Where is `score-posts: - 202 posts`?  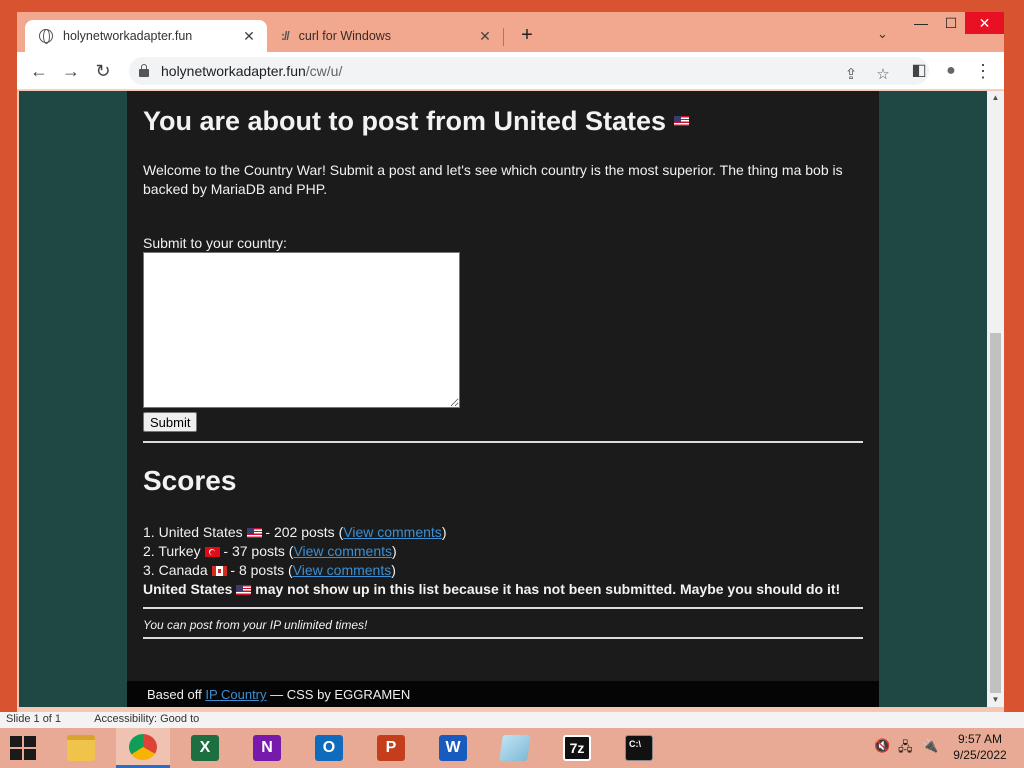 score-posts: - 202 posts is located at coordinates (300, 532).